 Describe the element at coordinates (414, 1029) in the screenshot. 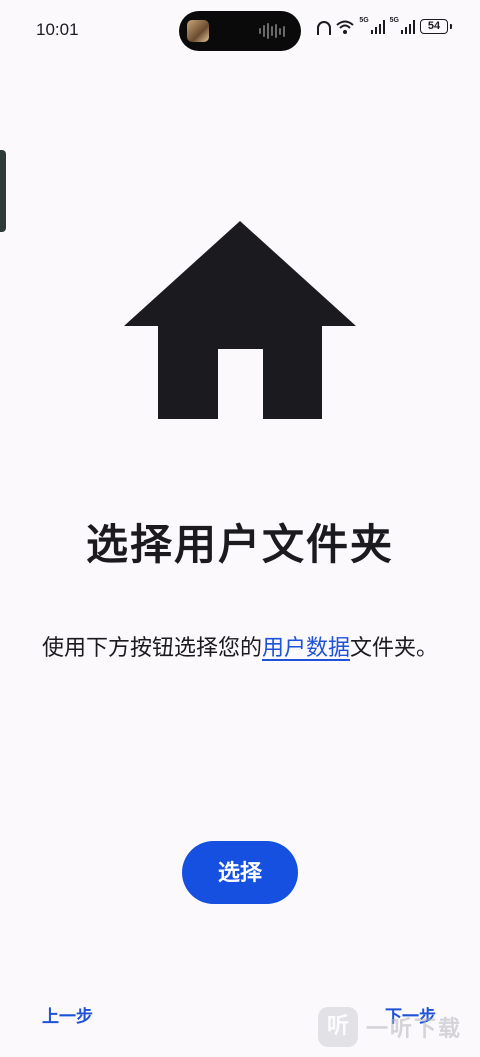

I see `watermark-text: 一听下载` at that location.